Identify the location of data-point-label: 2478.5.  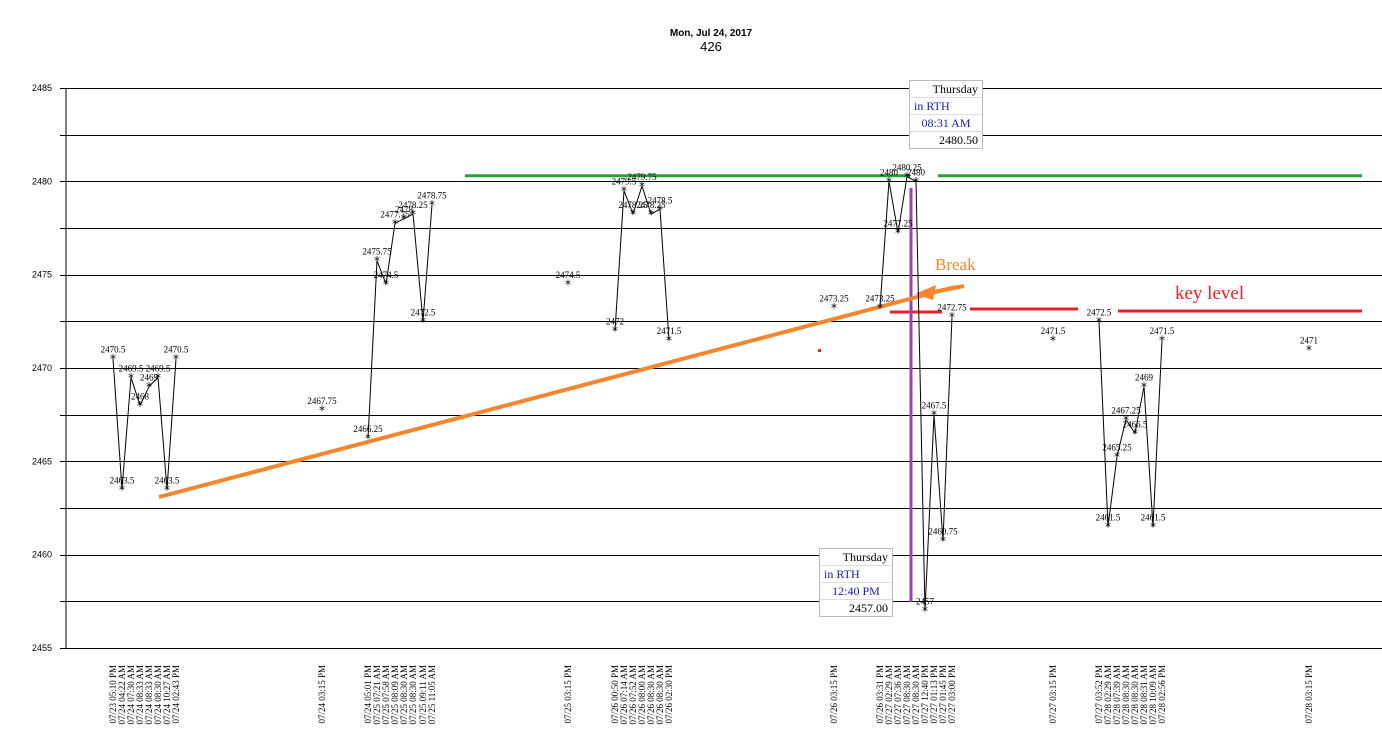
(660, 200).